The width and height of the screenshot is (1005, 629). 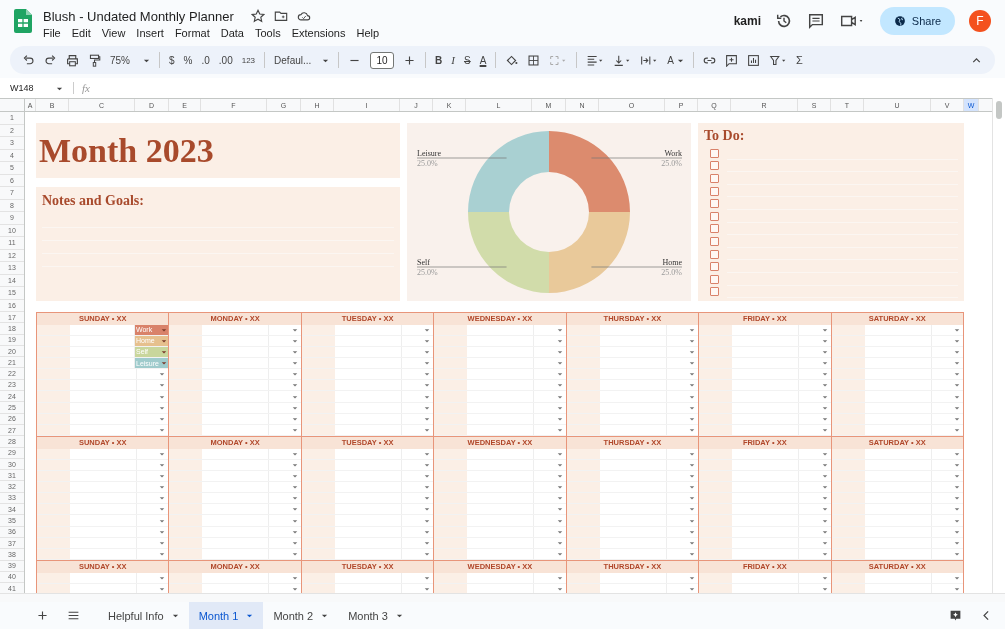 I want to click on menu-item: Format, so click(x=192, y=33).